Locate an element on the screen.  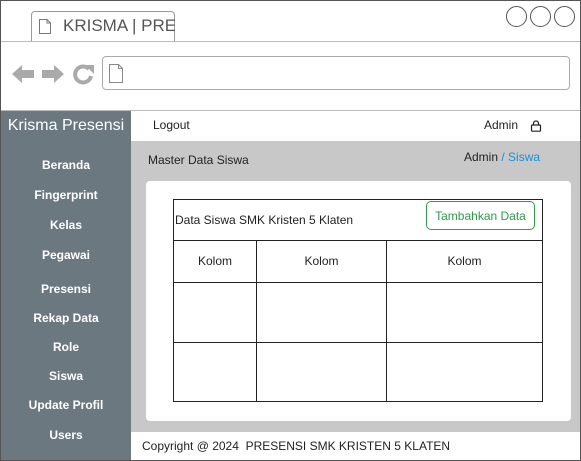
breadcrumb: Admin / Siswa is located at coordinates (502, 157).